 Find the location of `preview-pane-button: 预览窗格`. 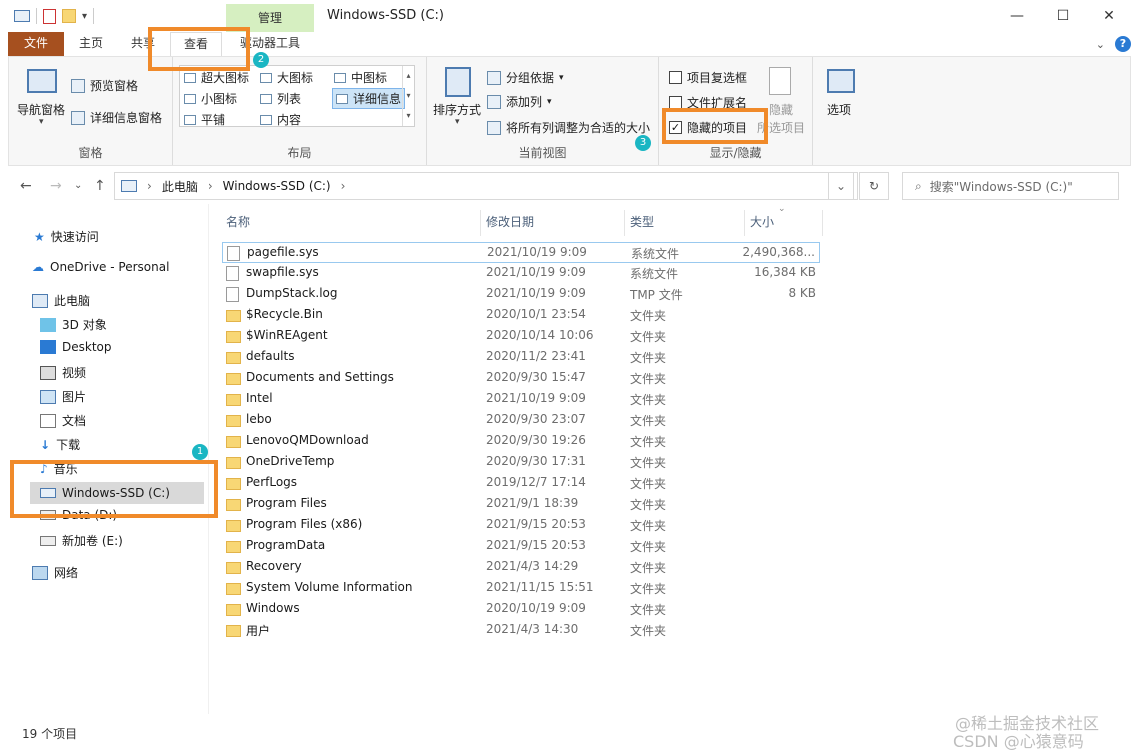

preview-pane-button: 预览窗格 is located at coordinates (104, 85).